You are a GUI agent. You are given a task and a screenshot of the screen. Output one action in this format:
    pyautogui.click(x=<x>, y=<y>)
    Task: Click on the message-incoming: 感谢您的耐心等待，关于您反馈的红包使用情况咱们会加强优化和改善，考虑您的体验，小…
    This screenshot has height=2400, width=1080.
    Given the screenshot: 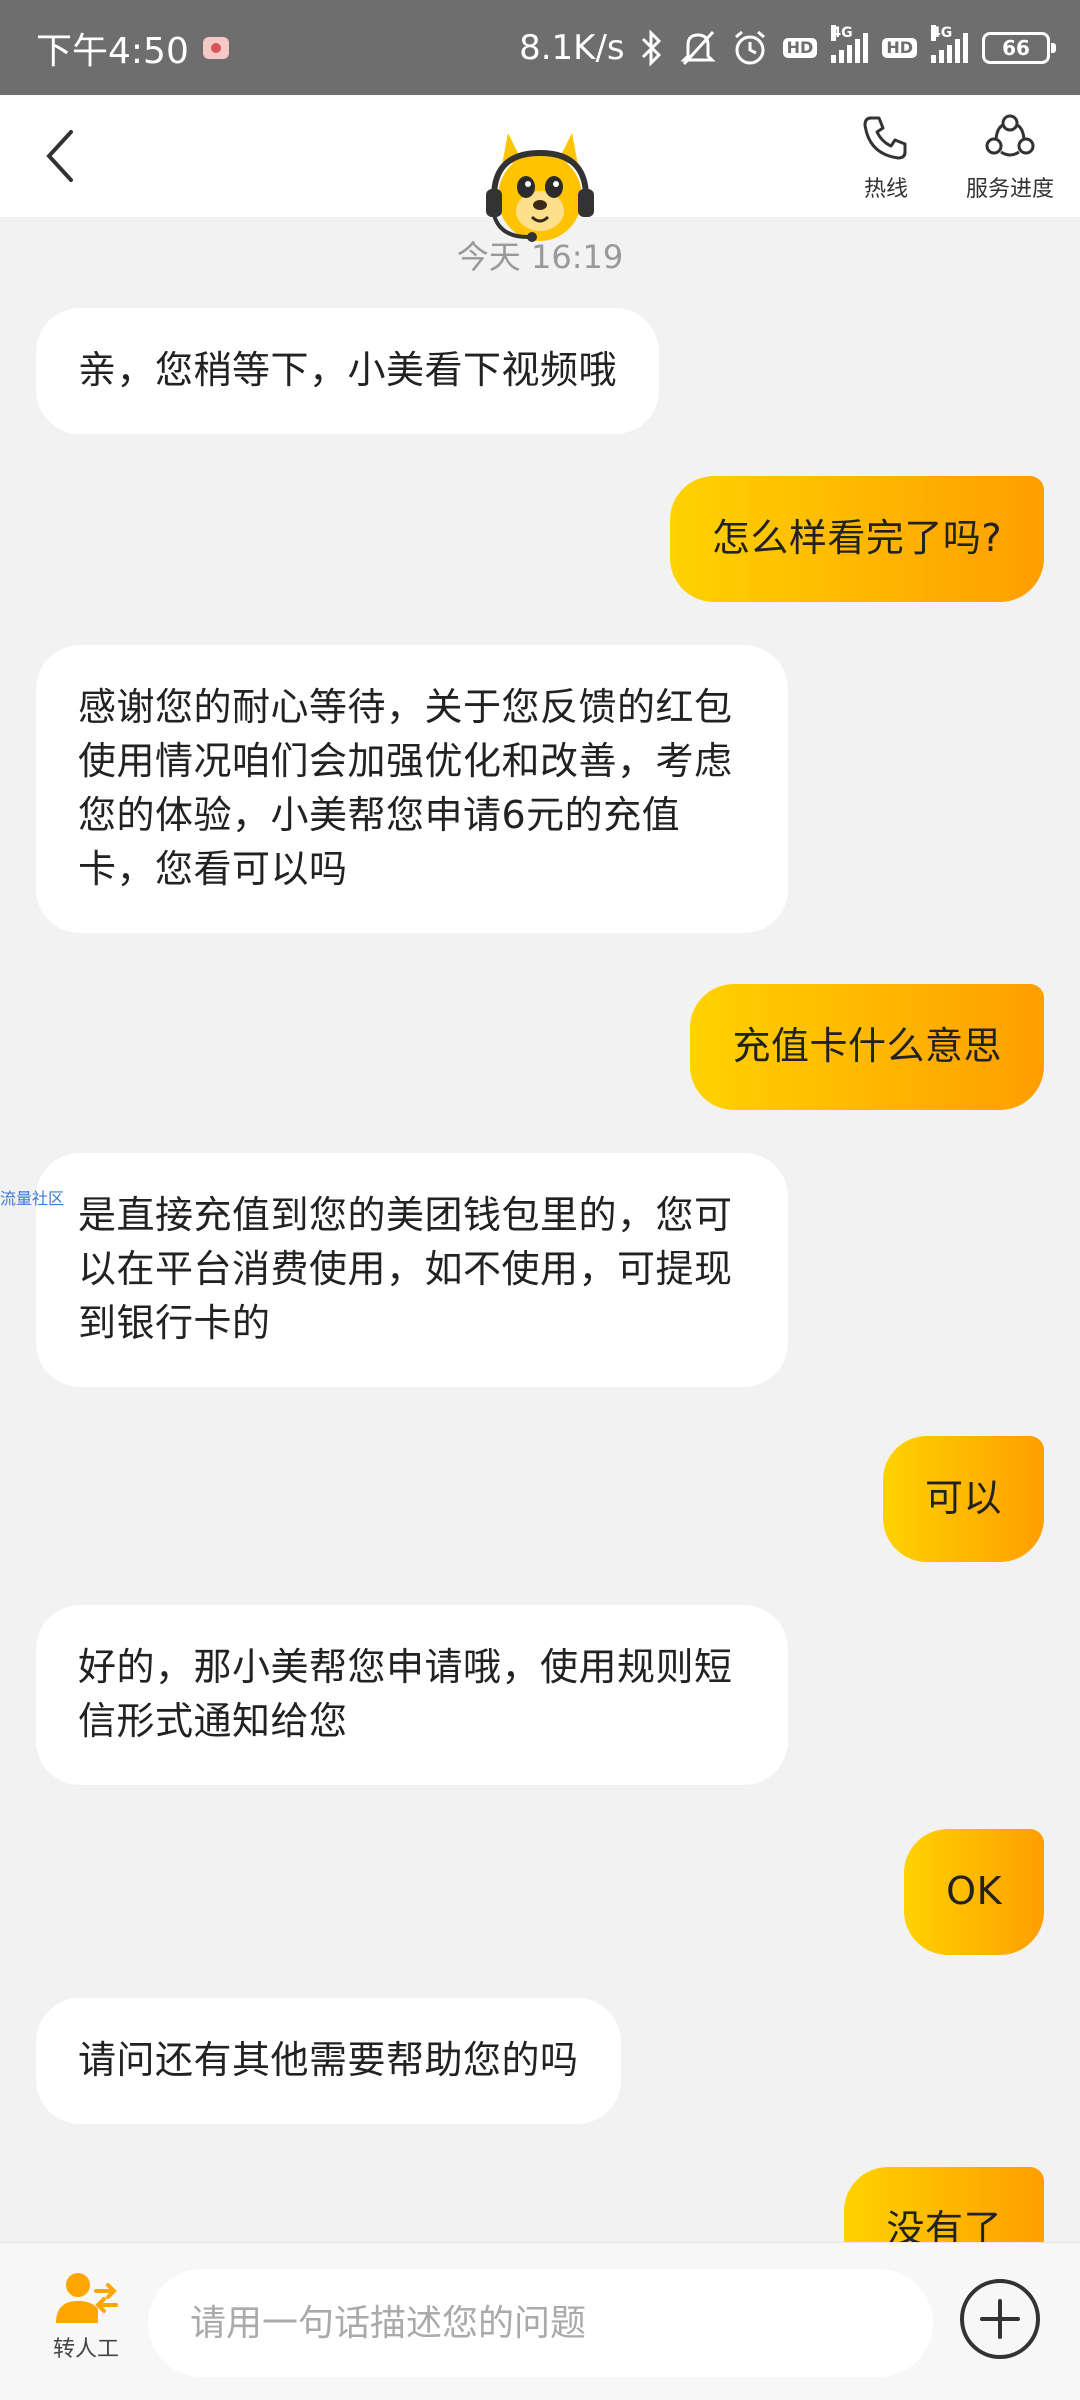 What is the action you would take?
    pyautogui.click(x=412, y=789)
    